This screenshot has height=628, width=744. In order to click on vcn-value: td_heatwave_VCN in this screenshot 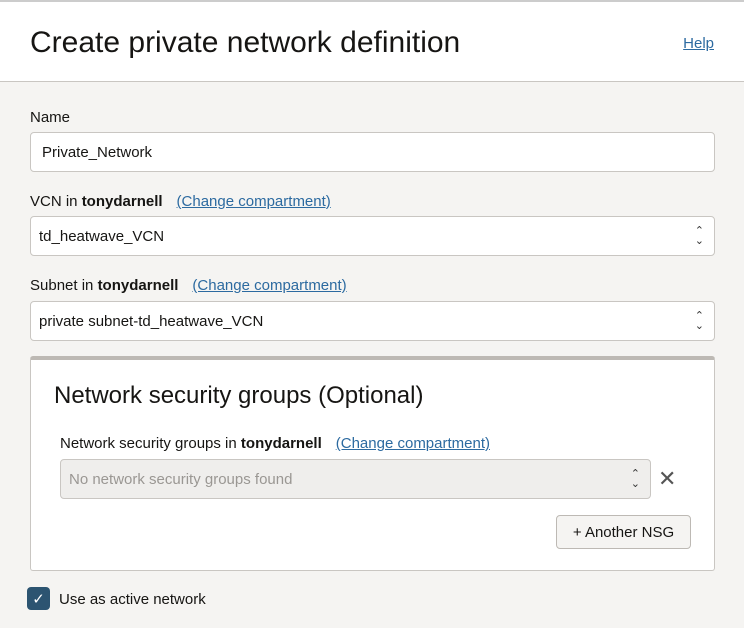, I will do `click(102, 236)`.